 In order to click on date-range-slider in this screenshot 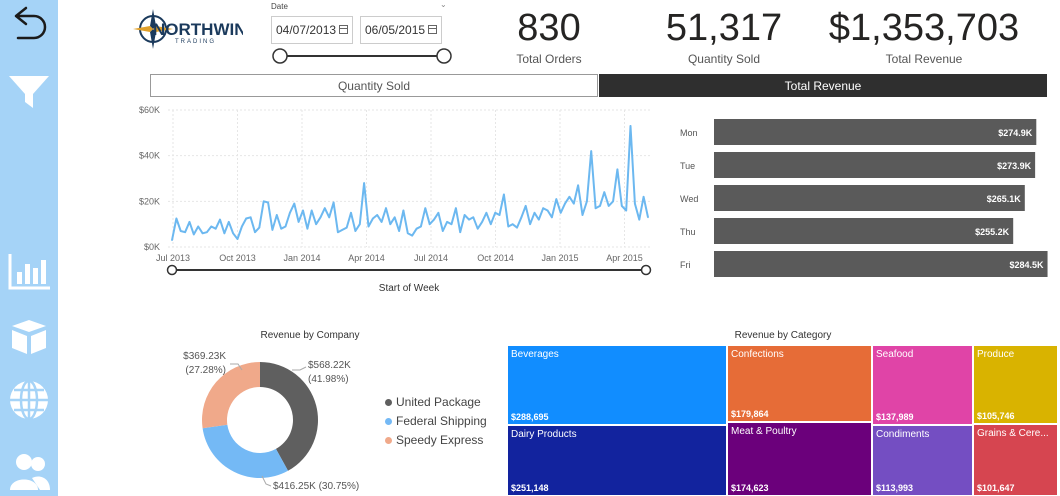, I will do `click(362, 56)`.